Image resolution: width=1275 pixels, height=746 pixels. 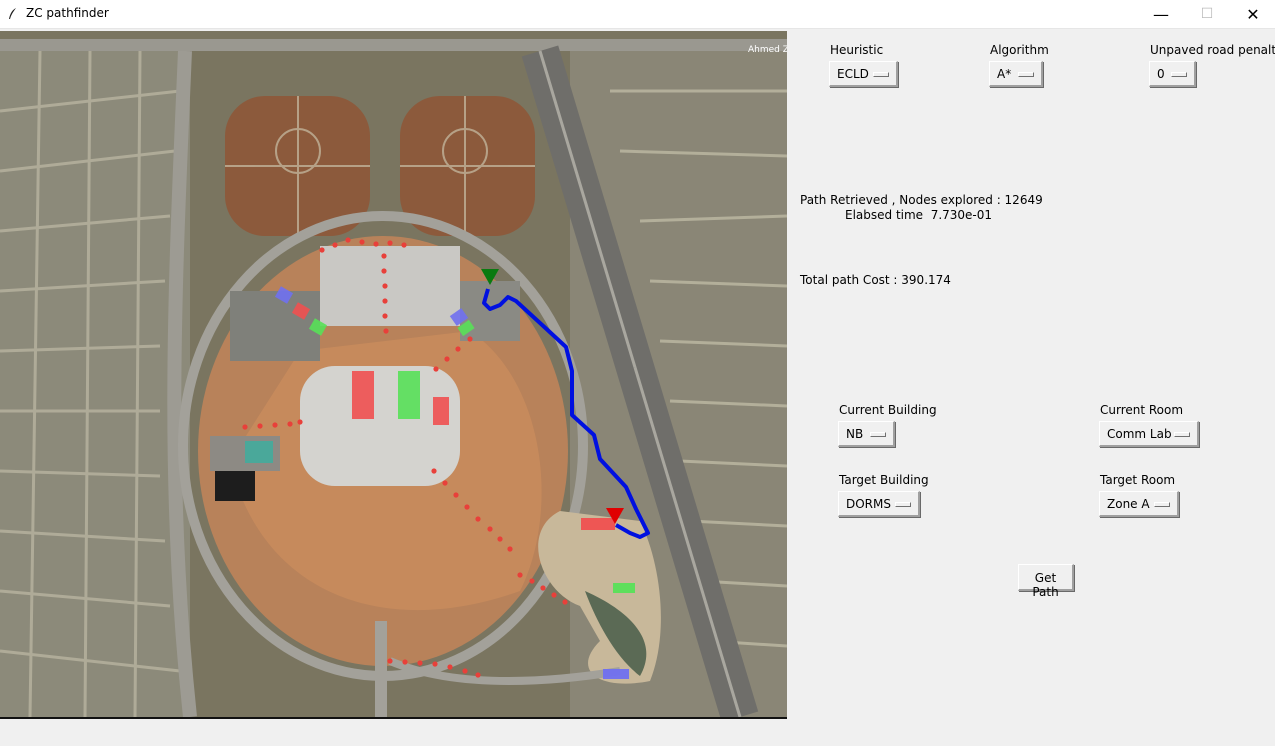 What do you see at coordinates (857, 50) in the screenshot?
I see `heuristic-label: Heuristic` at bounding box center [857, 50].